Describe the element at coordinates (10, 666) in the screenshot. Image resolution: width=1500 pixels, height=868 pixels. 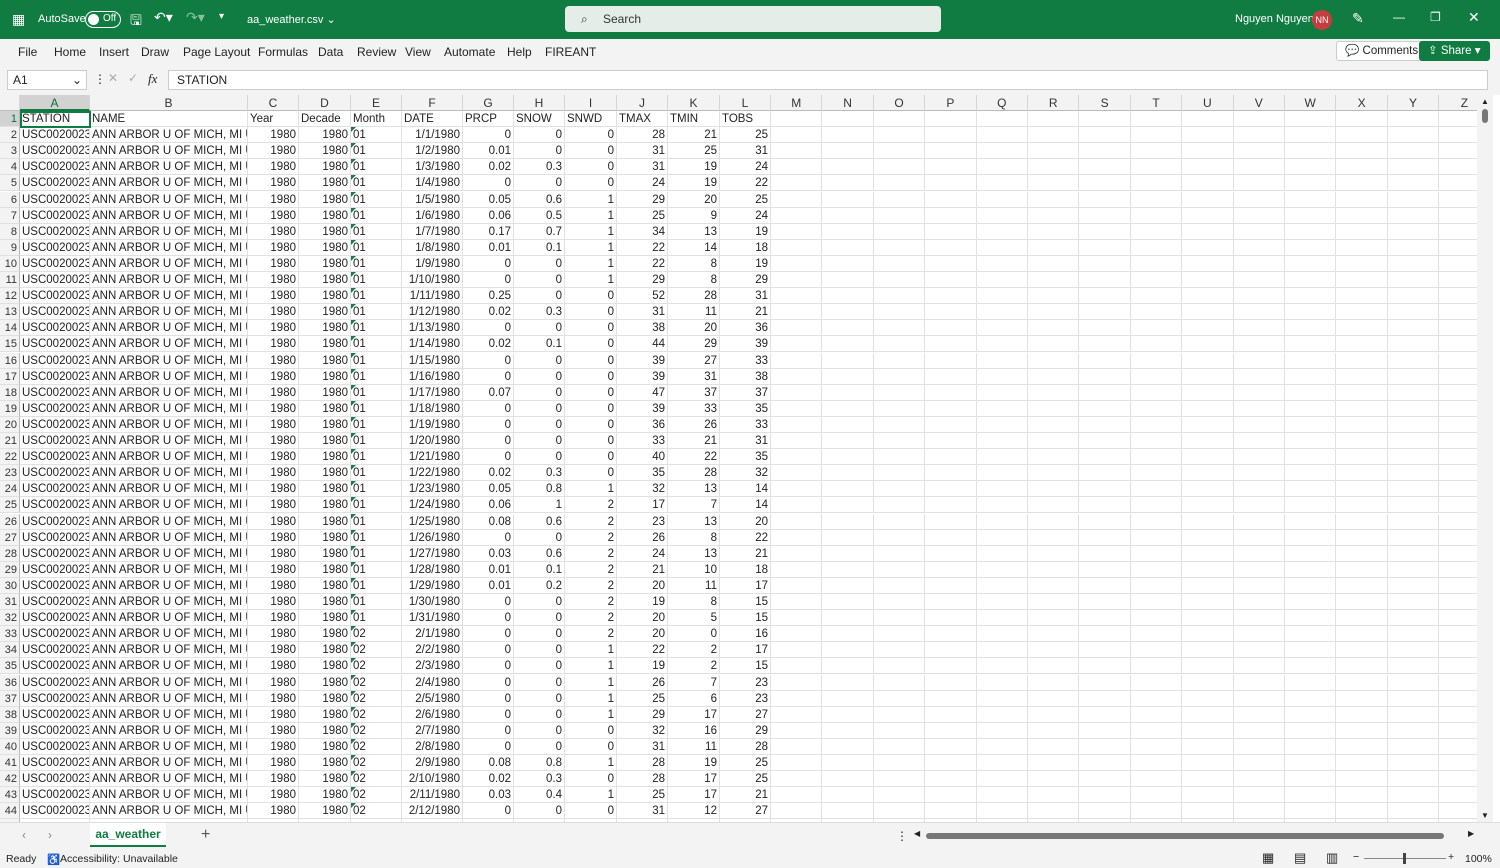
I see `row-header: 35` at that location.